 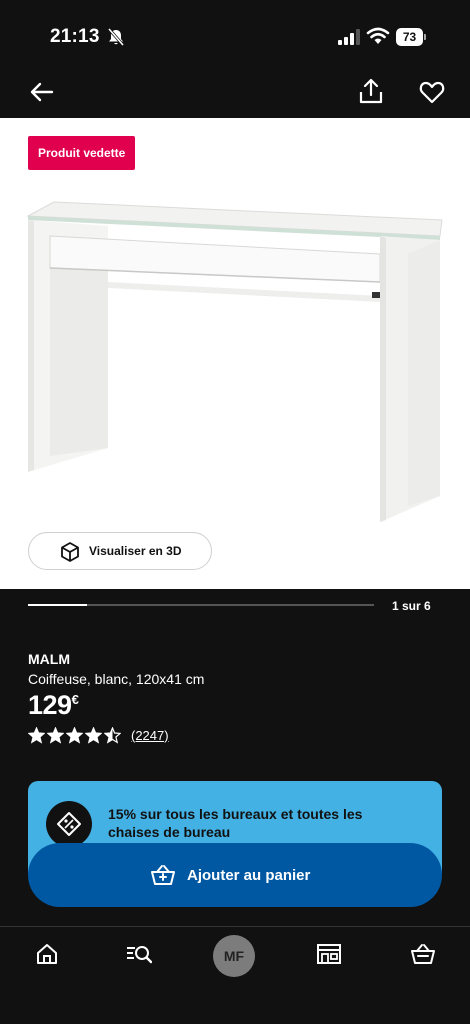 I want to click on carousel-progress-fill, so click(x=57, y=605).